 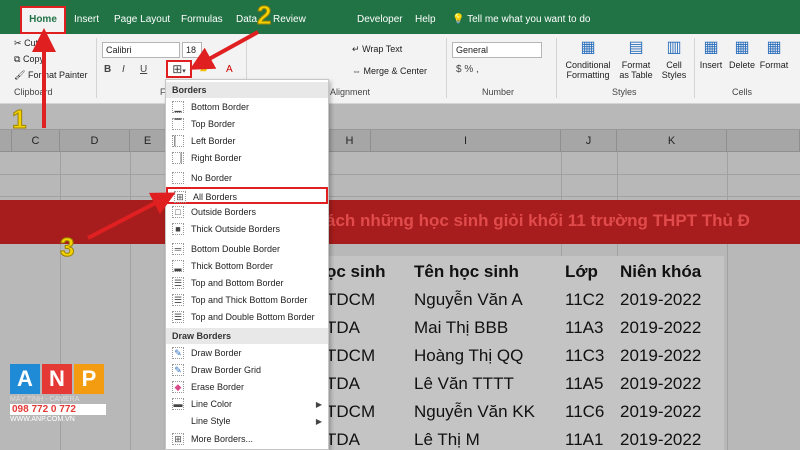 I want to click on logo-phone: 098 772 0 772, so click(x=58, y=409).